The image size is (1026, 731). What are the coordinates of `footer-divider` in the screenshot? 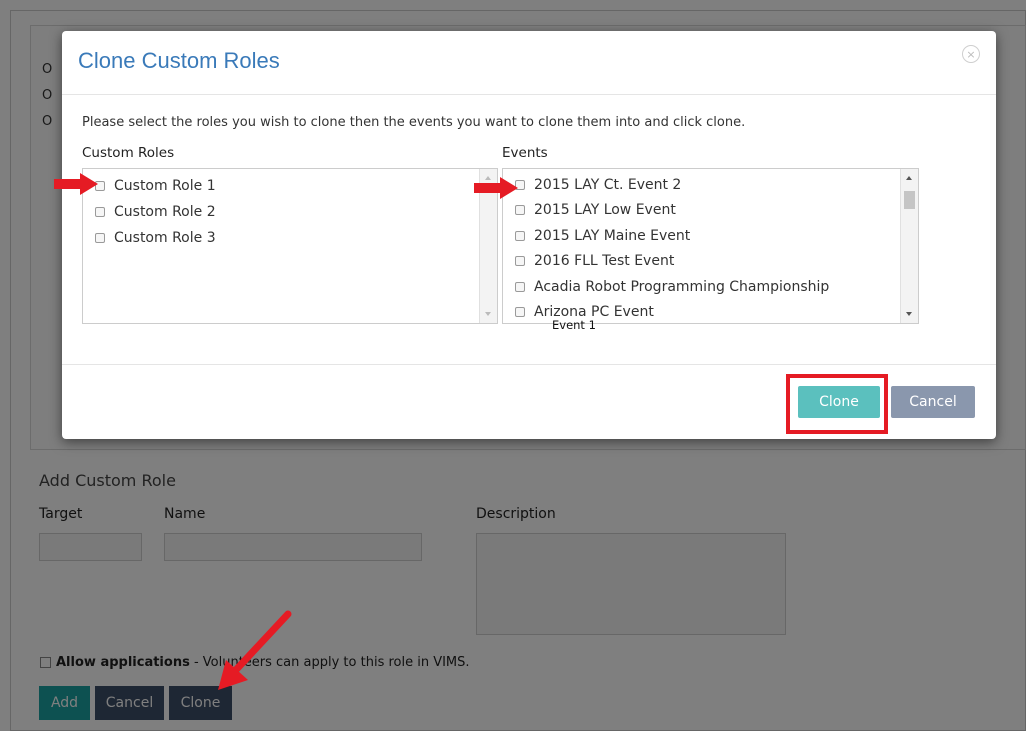 It's located at (529, 364).